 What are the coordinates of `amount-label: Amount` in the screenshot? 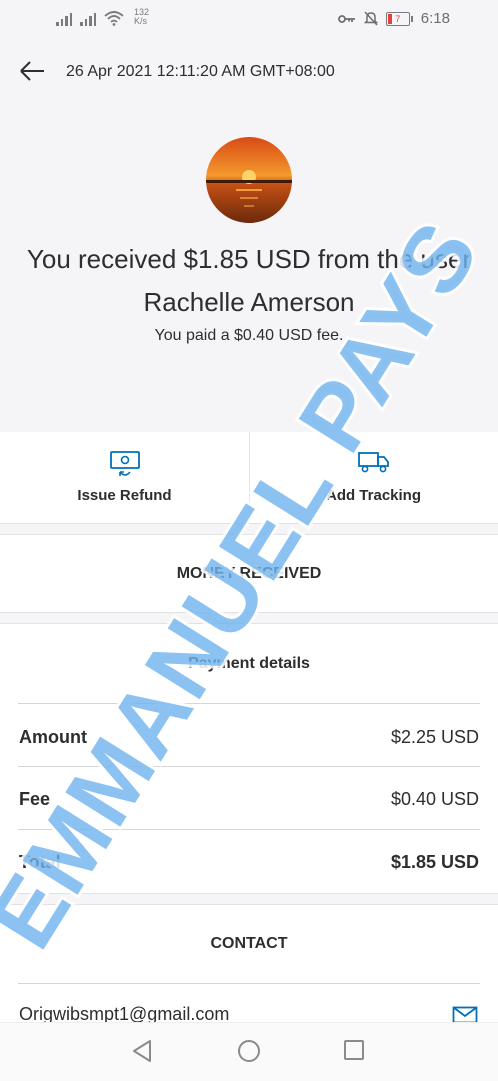 It's located at (53, 737).